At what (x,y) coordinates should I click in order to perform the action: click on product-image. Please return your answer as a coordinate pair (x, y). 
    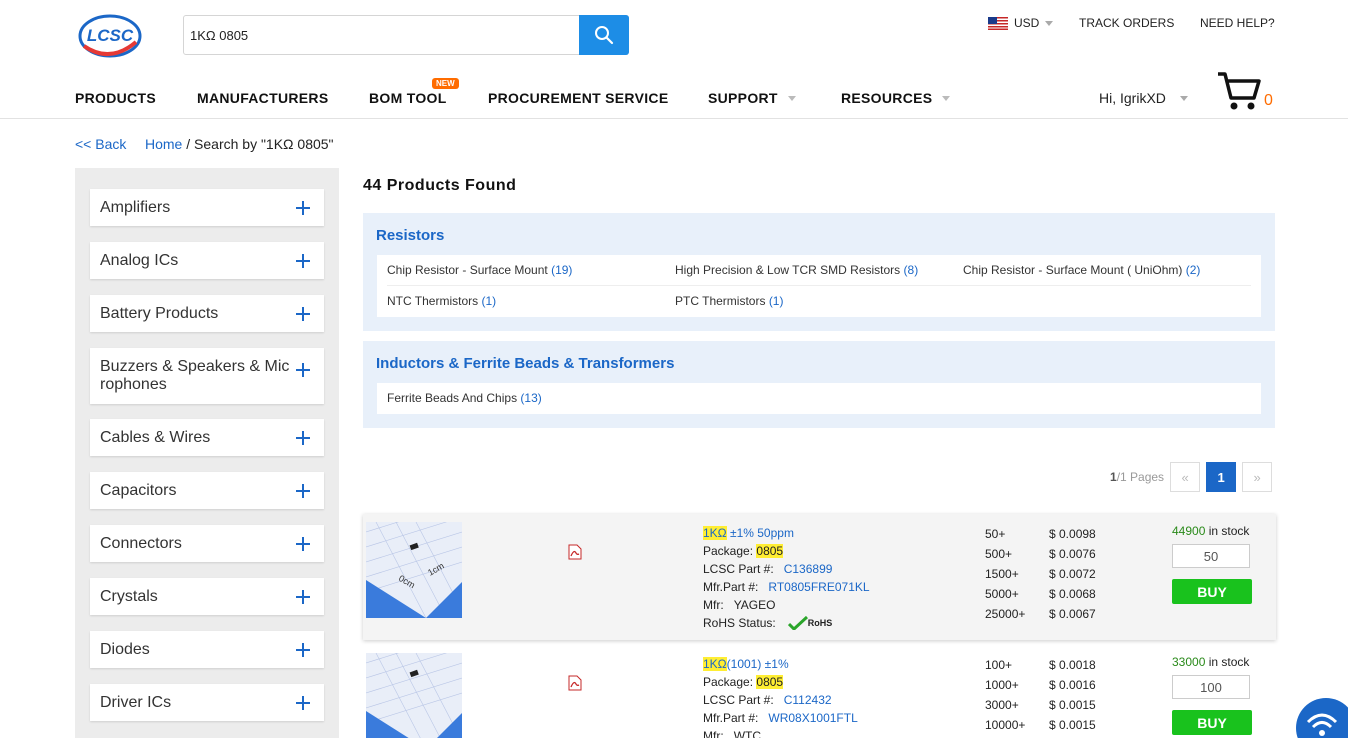
    Looking at the image, I should click on (414, 695).